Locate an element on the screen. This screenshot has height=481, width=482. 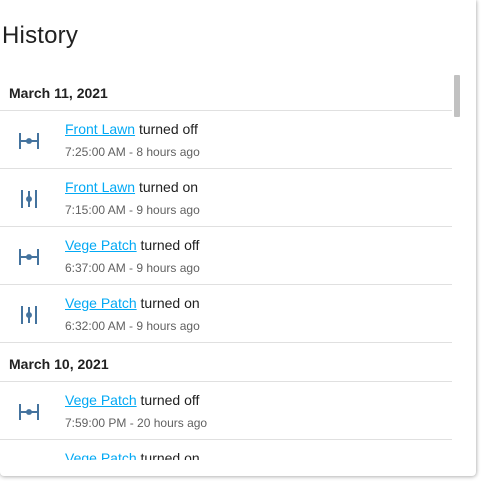
entry-time: 7:25:00 AM - 8 hours ago is located at coordinates (132, 152).